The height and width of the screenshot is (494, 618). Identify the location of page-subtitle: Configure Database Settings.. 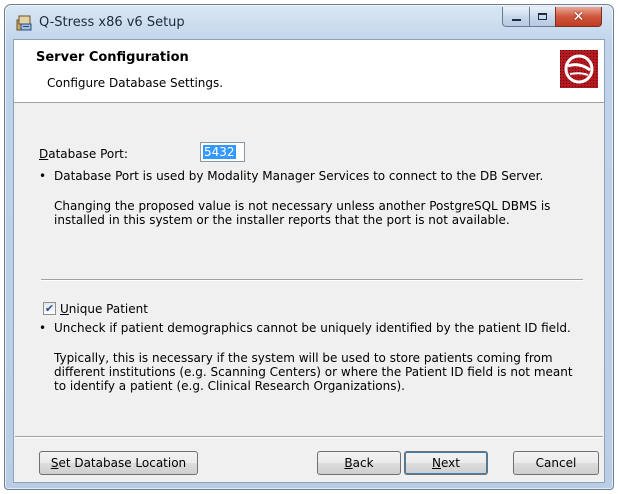
(135, 83).